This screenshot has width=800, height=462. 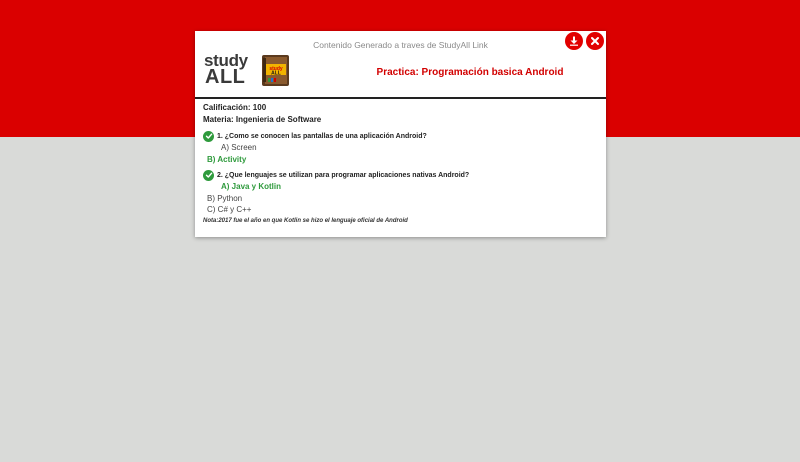 What do you see at coordinates (251, 186) in the screenshot?
I see `correct-answer-option: A) Java y Kotlin` at bounding box center [251, 186].